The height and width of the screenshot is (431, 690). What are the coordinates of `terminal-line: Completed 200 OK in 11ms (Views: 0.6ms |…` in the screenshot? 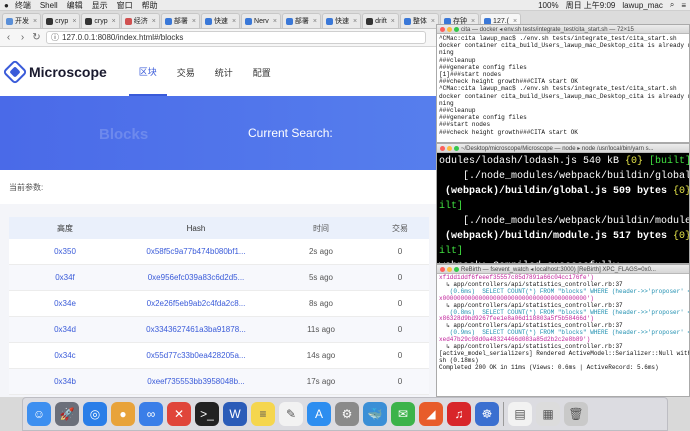 It's located at (549, 367).